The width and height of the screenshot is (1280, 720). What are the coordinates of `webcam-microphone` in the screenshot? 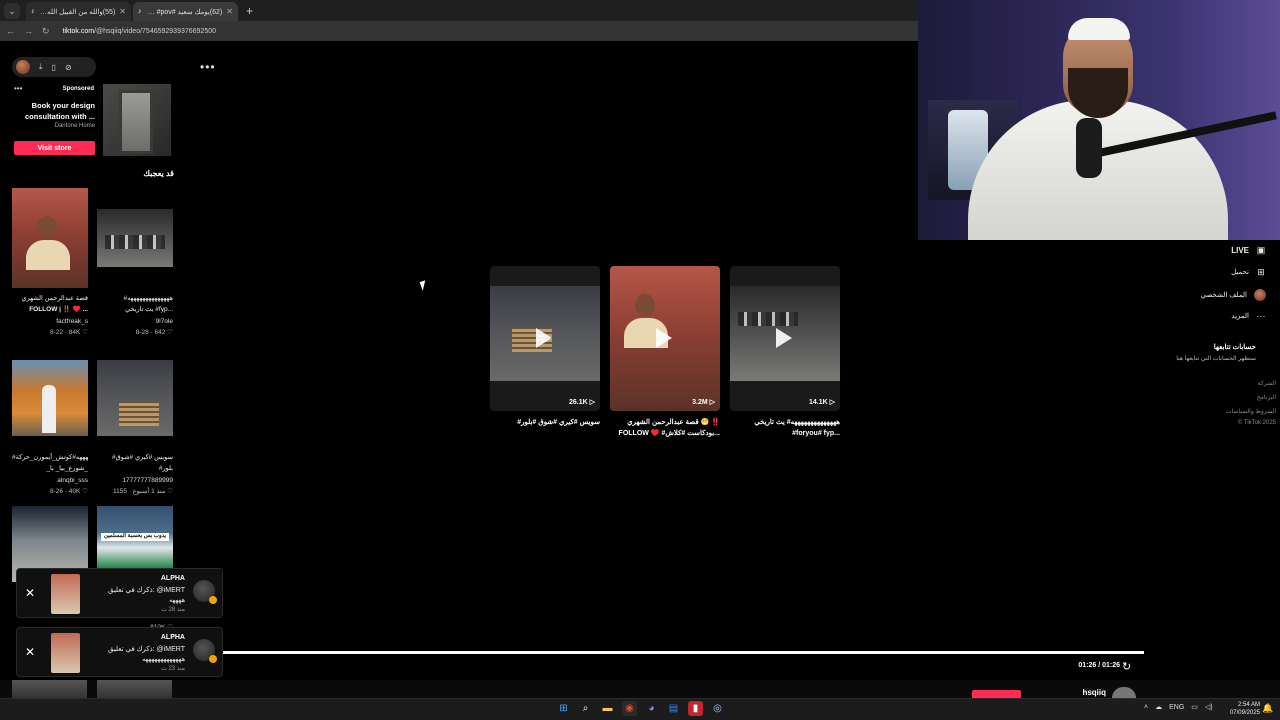 It's located at (1089, 148).